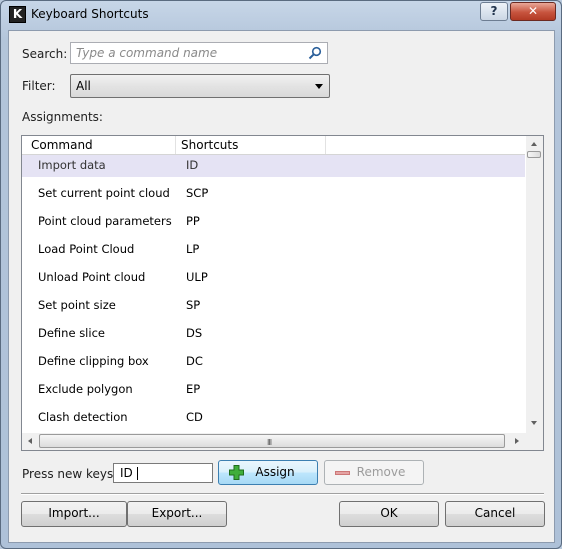 This screenshot has height=549, width=562. Describe the element at coordinates (137, 473) in the screenshot. I see `text-caret` at that location.